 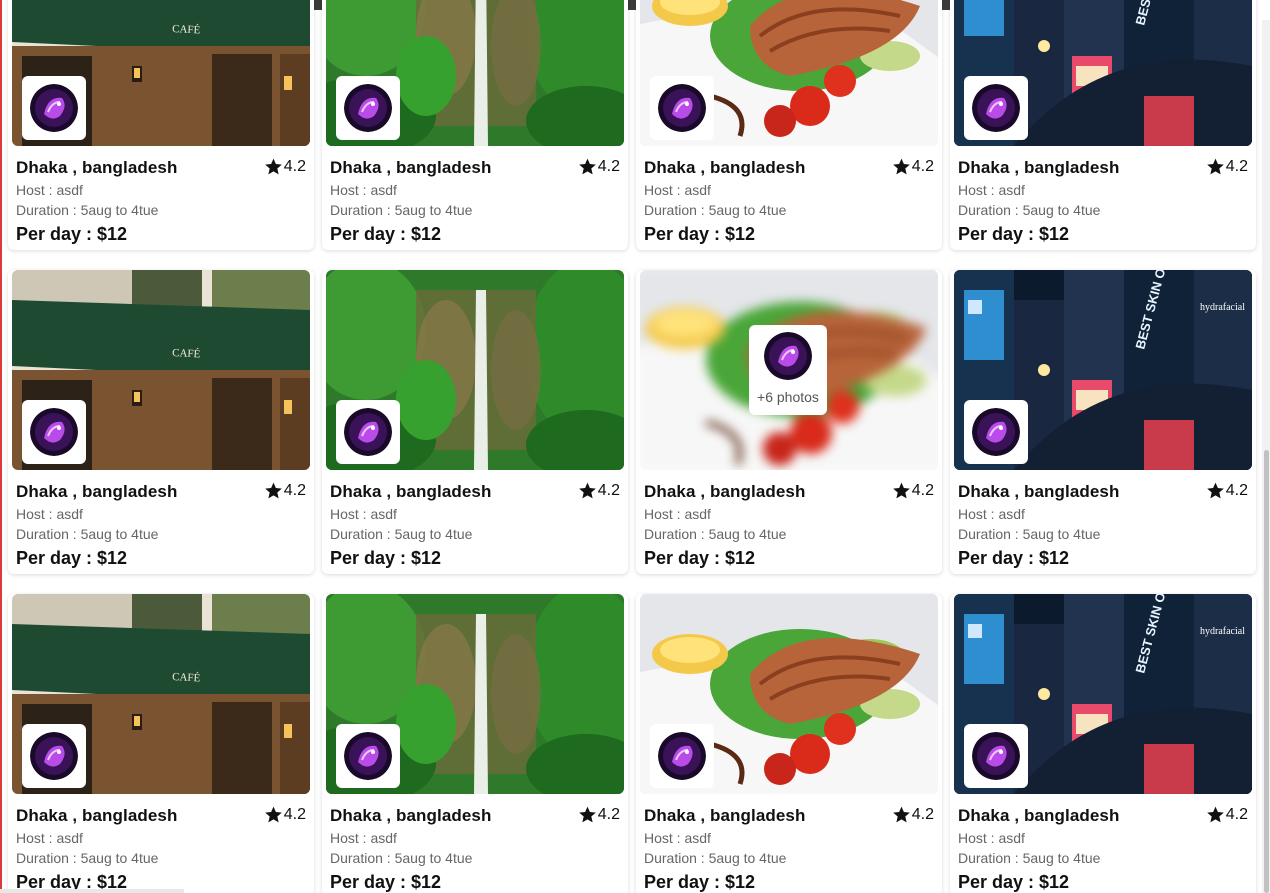 I want to click on scrollbar-thumb, so click(x=1266, y=671).